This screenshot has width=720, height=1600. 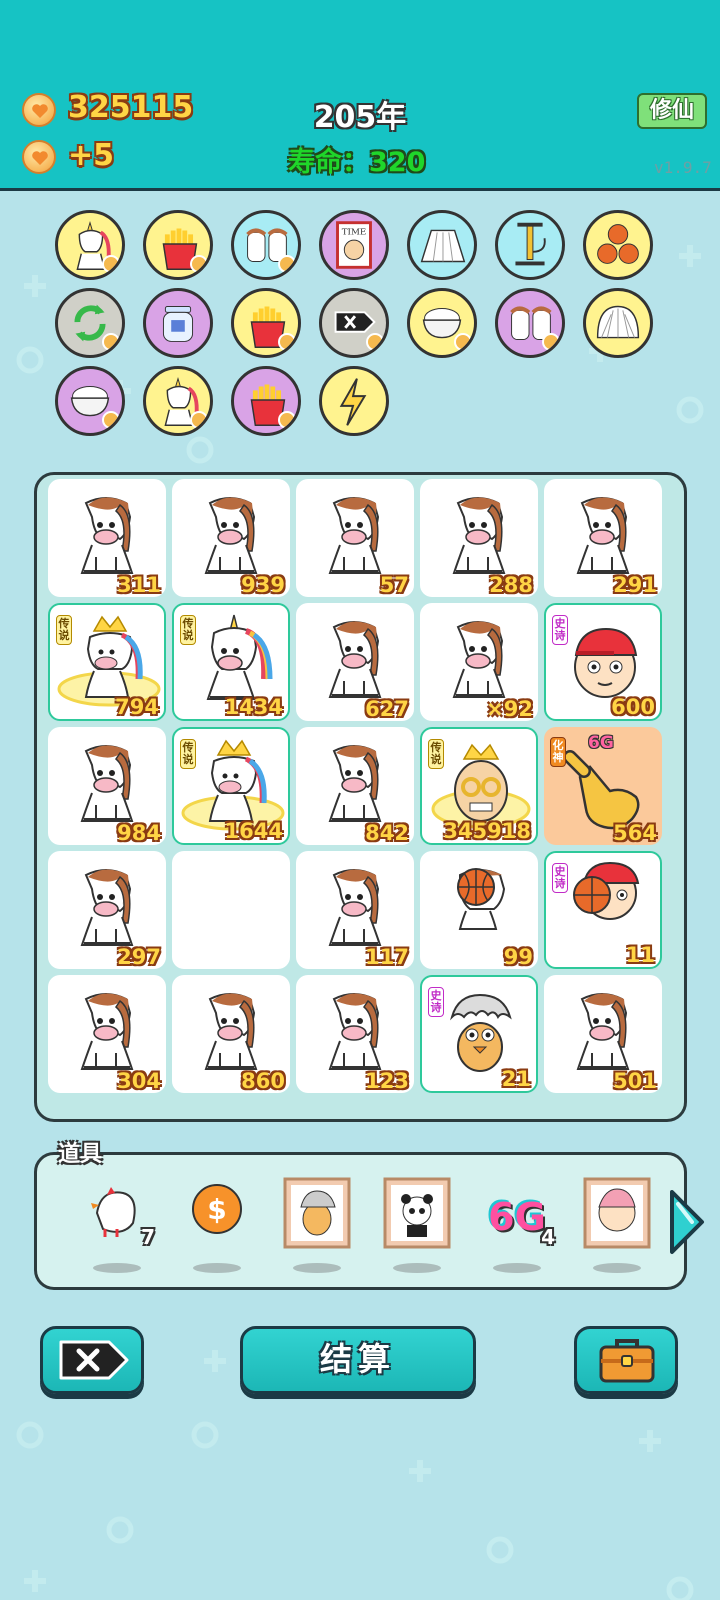 I want to click on briefcase-icon, so click(x=627, y=1361).